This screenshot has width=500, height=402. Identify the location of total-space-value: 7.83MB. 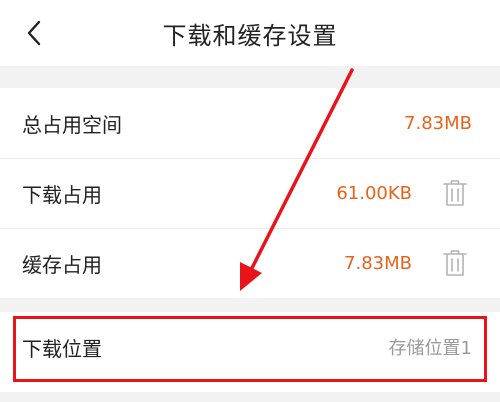
(438, 123).